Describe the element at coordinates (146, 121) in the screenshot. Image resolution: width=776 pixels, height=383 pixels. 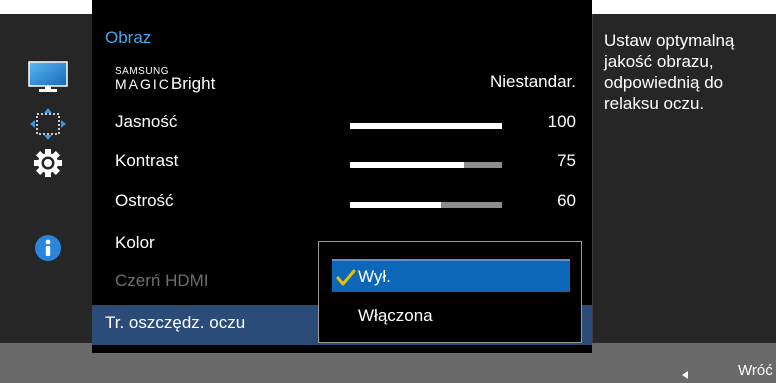
I see `brightness-label: Jasność` at that location.